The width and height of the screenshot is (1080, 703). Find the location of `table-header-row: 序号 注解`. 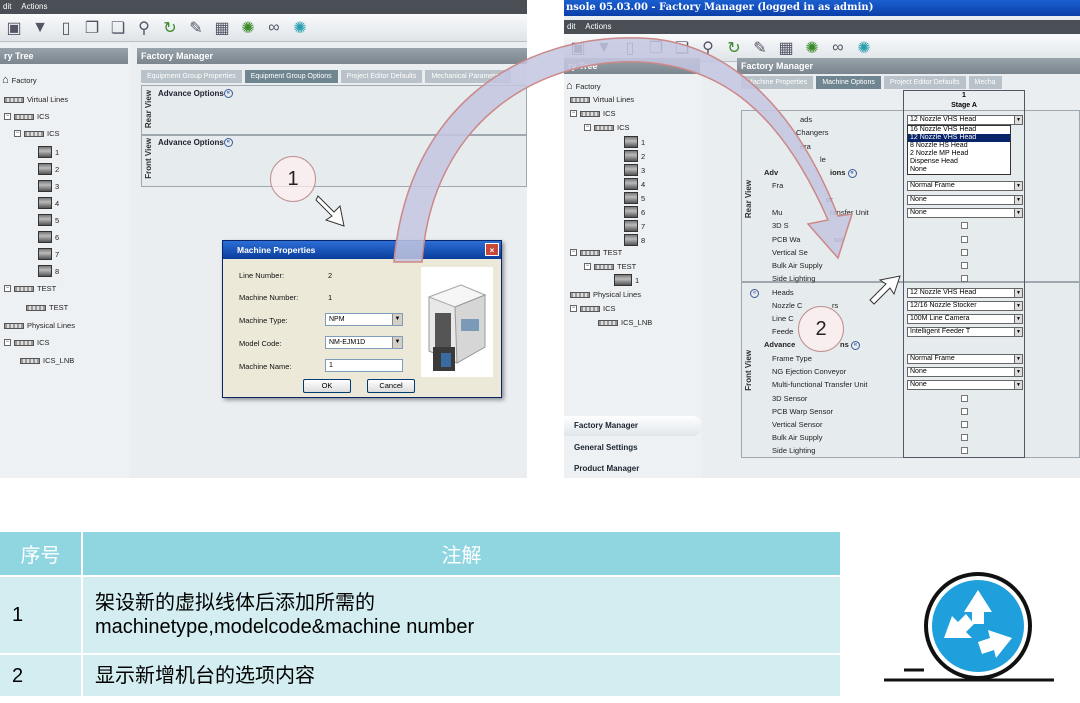

table-header-row: 序号 注解 is located at coordinates (421, 554).